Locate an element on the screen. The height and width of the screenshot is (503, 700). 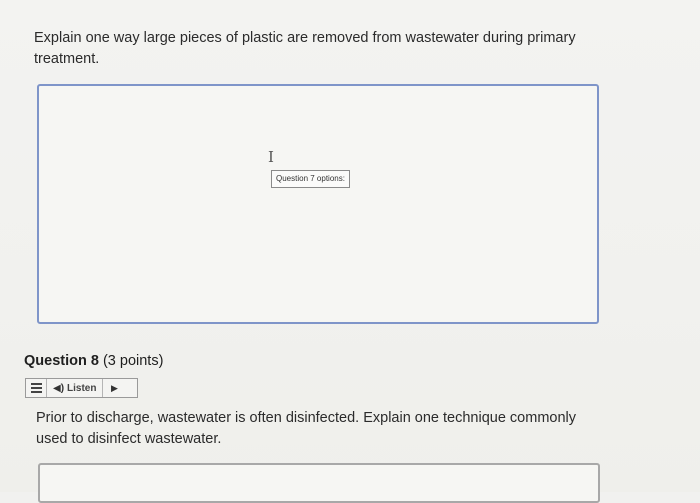
play-icon: ▶ is located at coordinates (114, 388).